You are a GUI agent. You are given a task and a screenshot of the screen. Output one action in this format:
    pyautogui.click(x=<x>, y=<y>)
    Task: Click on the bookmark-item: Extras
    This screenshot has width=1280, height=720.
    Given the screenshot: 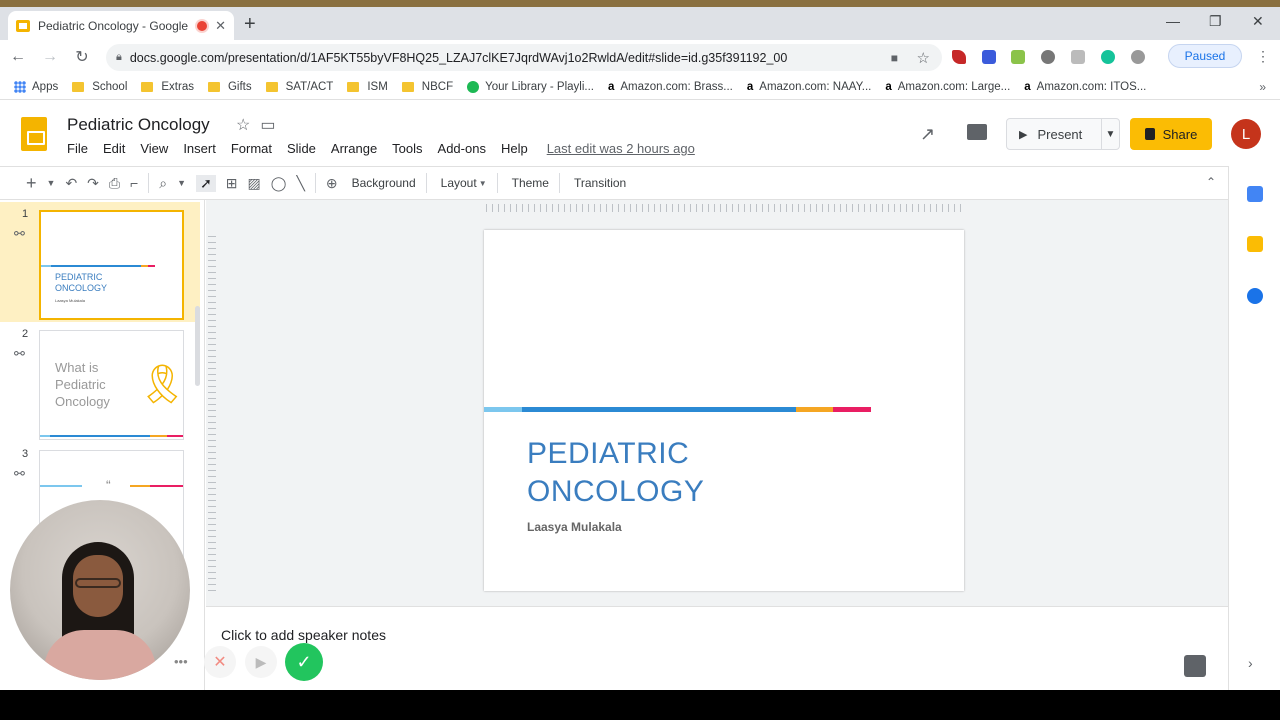 What is the action you would take?
    pyautogui.click(x=167, y=87)
    